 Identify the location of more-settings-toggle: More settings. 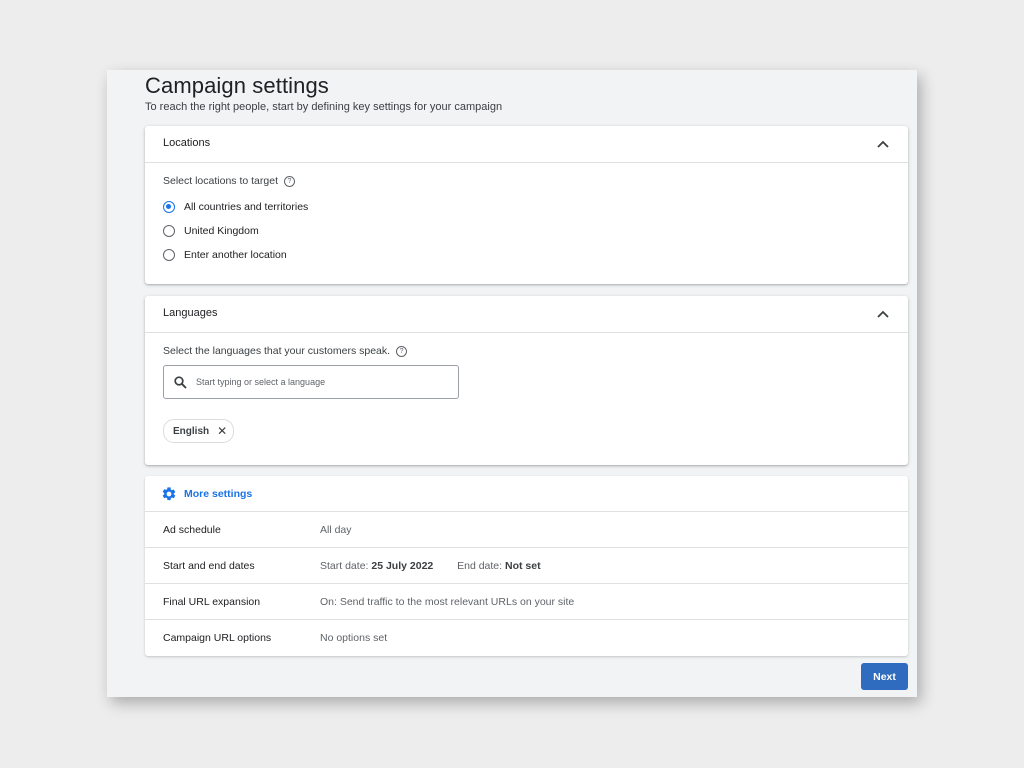
(526, 494).